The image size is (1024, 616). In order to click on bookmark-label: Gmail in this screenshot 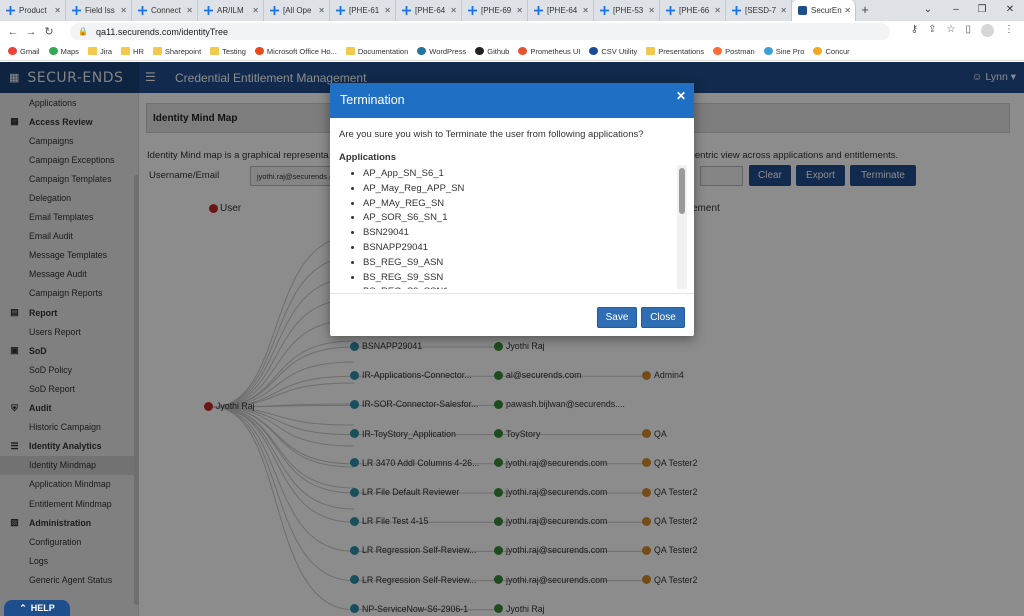, I will do `click(30, 51)`.